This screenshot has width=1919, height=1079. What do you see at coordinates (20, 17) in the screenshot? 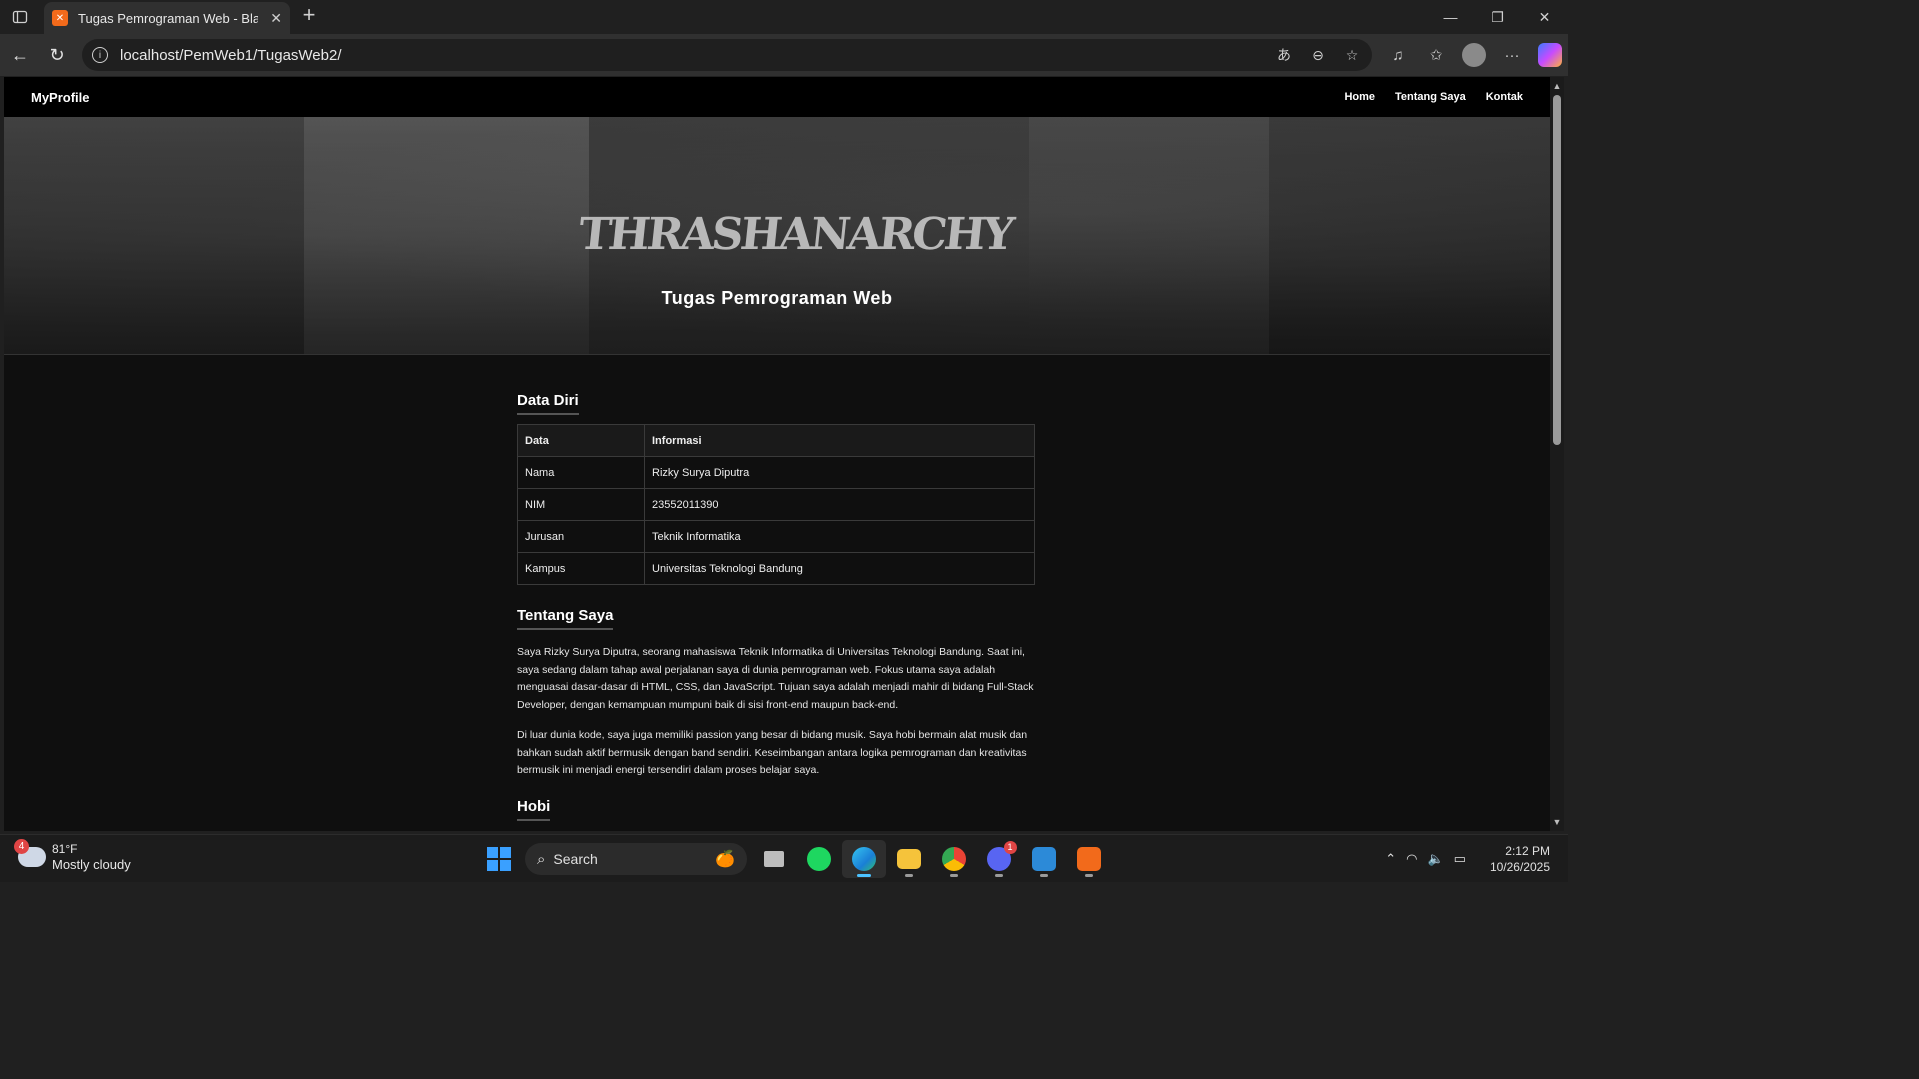
I see `tab-actions-icon` at bounding box center [20, 17].